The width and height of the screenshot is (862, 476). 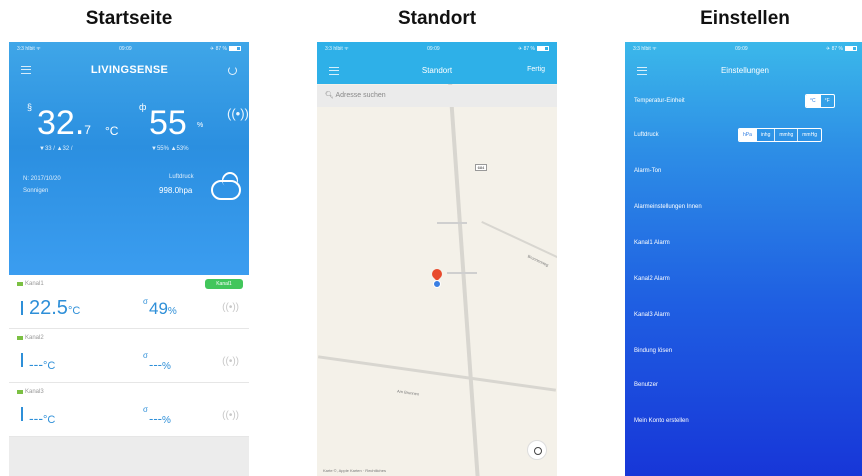 What do you see at coordinates (360, 95) in the screenshot?
I see `search-placeholder: Adresse suchen` at bounding box center [360, 95].